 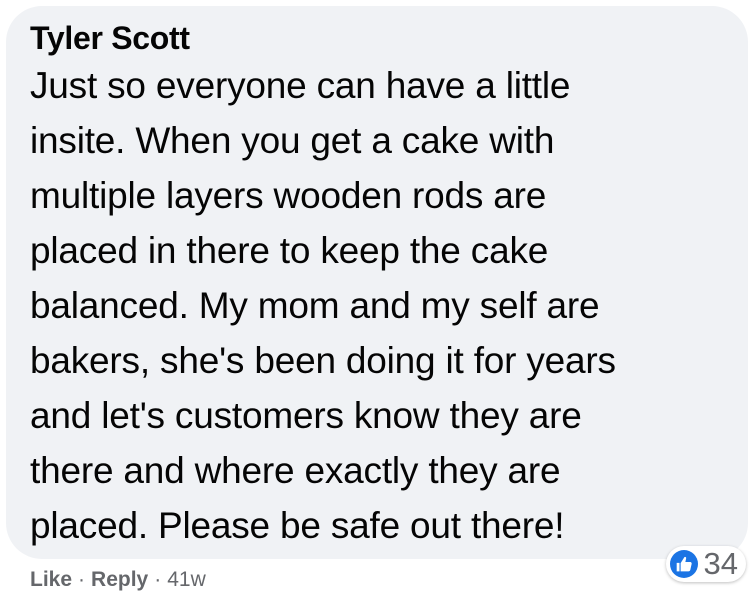 What do you see at coordinates (51, 580) in the screenshot?
I see `like-button: Like` at bounding box center [51, 580].